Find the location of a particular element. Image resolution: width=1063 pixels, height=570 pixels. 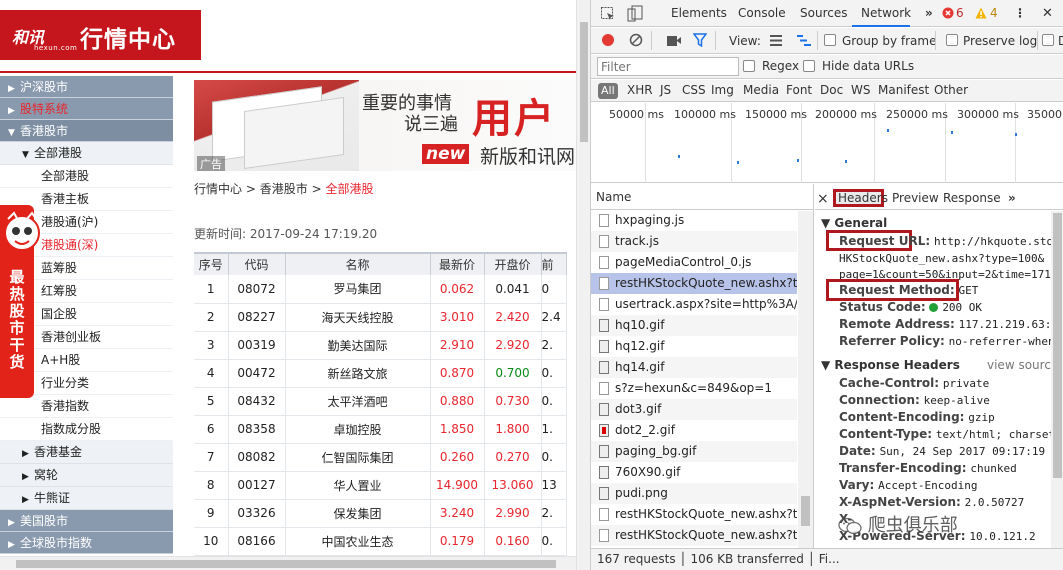

row-name: 罗马集团 is located at coordinates (358, 289).